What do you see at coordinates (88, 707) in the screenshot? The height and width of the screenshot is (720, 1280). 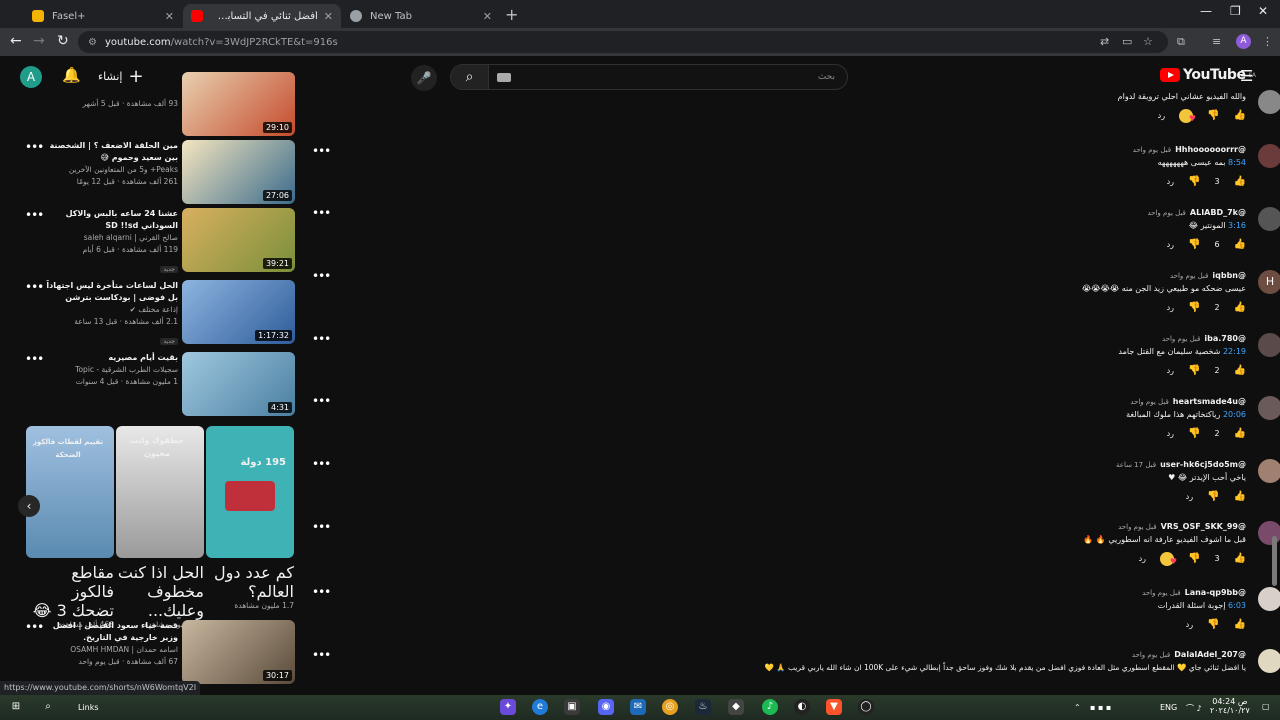 I see `links-toolbar: Links` at bounding box center [88, 707].